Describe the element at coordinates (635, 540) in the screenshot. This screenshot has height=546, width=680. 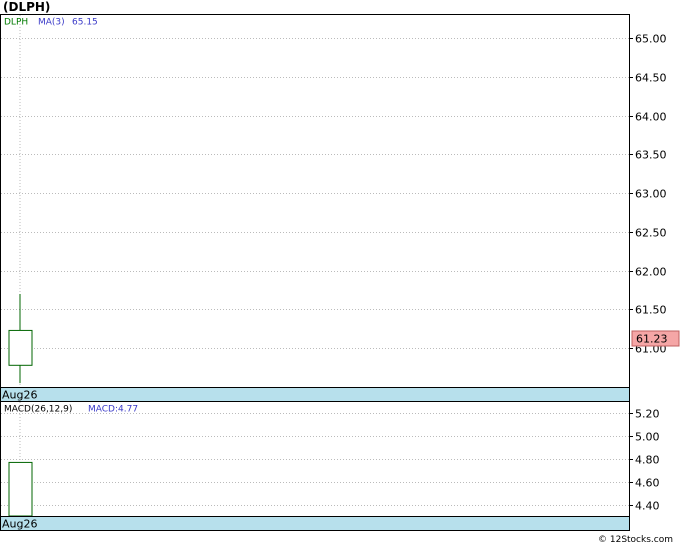
I see `footer-credit: © 12Stocks.com` at that location.